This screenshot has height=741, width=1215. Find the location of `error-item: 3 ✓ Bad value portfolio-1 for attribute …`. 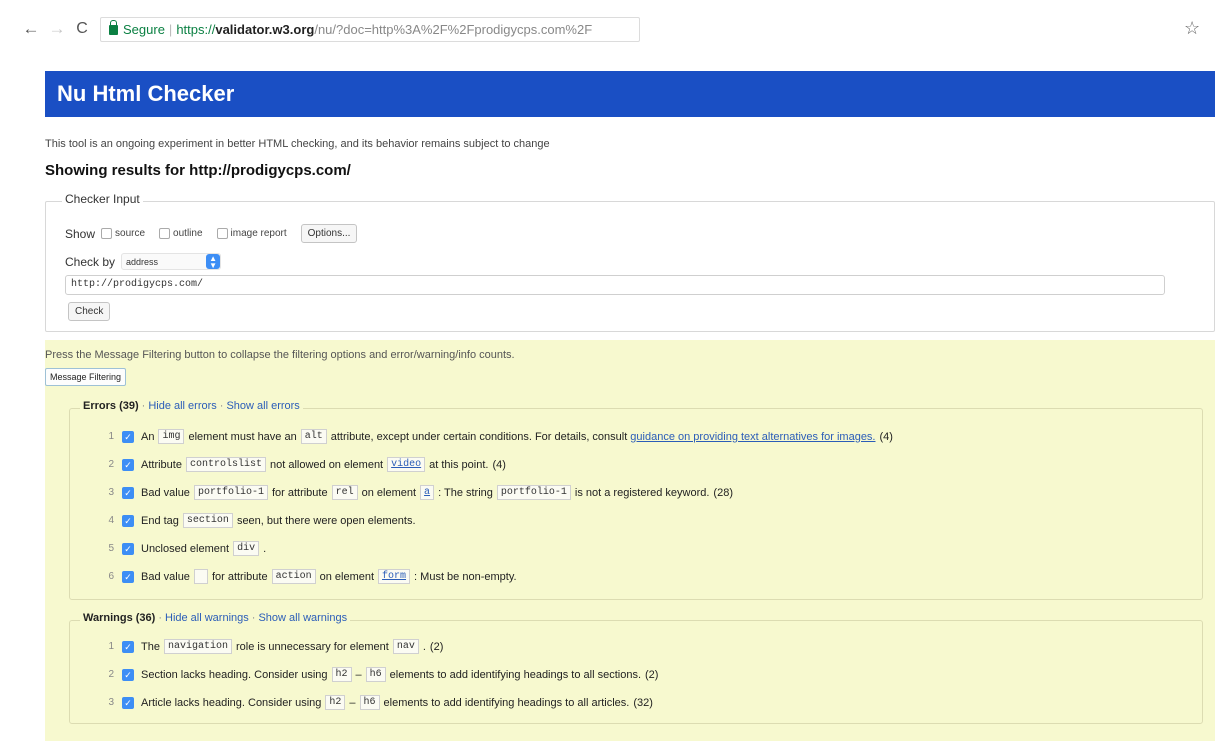

error-item: 3 ✓ Bad value portfolio-1 for attribute … is located at coordinates (416, 492).